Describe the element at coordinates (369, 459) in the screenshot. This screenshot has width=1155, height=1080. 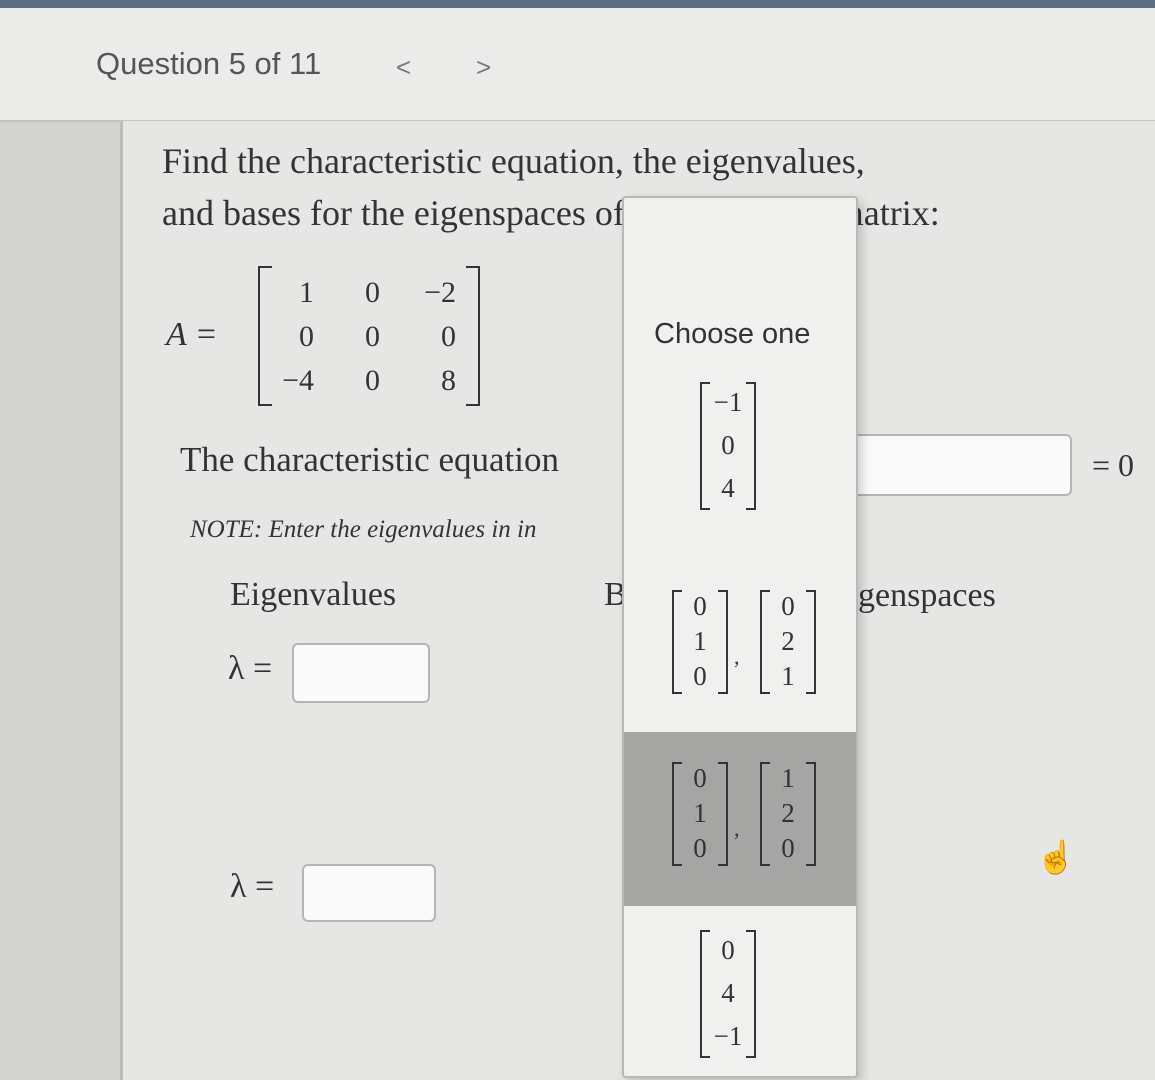
I see `characteristic-equation-label: The characteristic equation` at that location.